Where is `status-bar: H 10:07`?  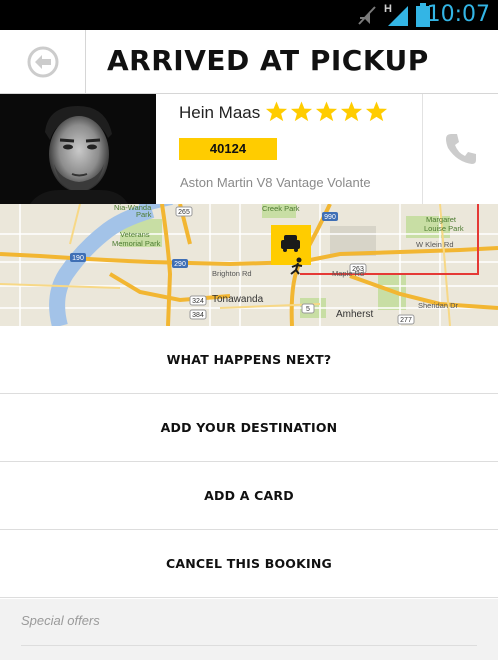 status-bar: H 10:07 is located at coordinates (249, 15).